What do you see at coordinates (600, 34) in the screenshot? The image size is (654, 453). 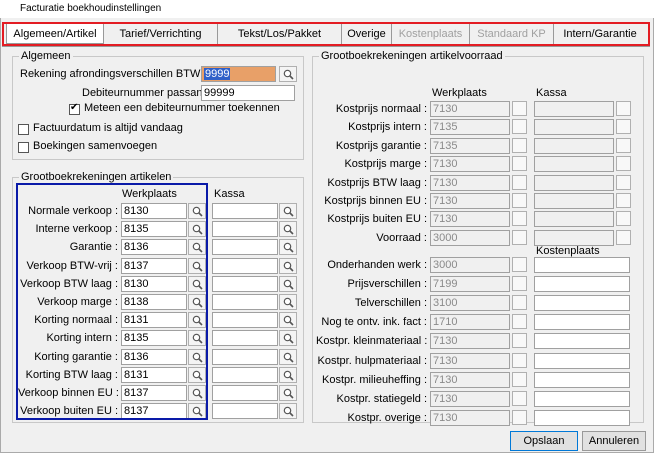 I see `tab-intern-garantie: Intern/Garantie` at bounding box center [600, 34].